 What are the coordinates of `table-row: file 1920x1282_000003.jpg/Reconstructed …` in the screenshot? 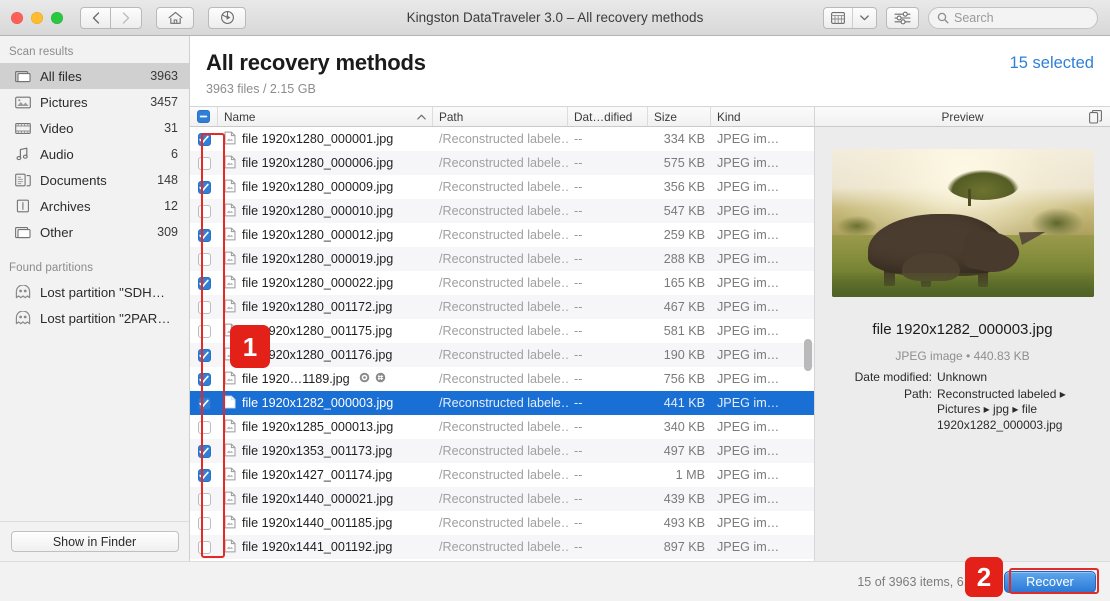 It's located at (502, 403).